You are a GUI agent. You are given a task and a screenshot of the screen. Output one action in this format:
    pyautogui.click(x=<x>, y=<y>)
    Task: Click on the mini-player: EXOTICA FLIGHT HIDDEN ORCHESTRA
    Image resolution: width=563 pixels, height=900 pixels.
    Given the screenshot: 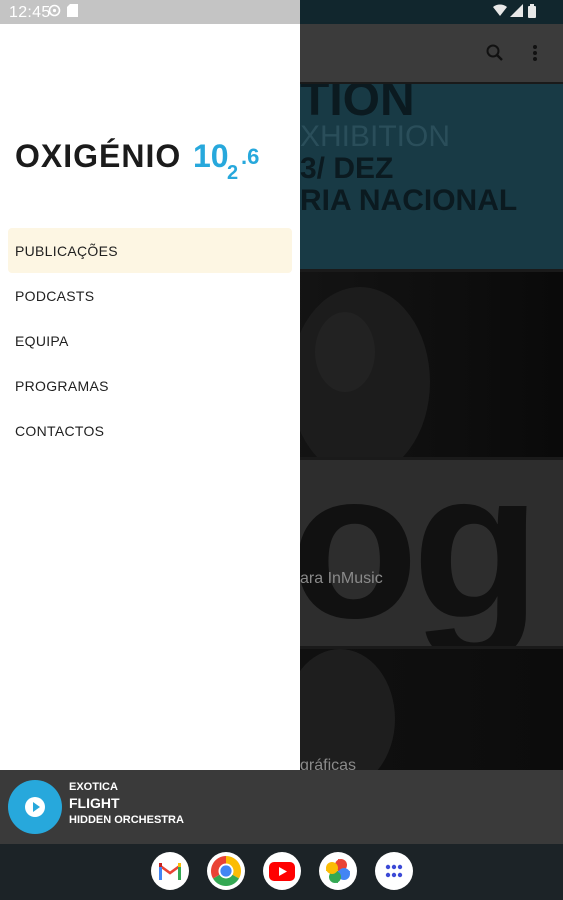 What is the action you would take?
    pyautogui.click(x=281, y=807)
    